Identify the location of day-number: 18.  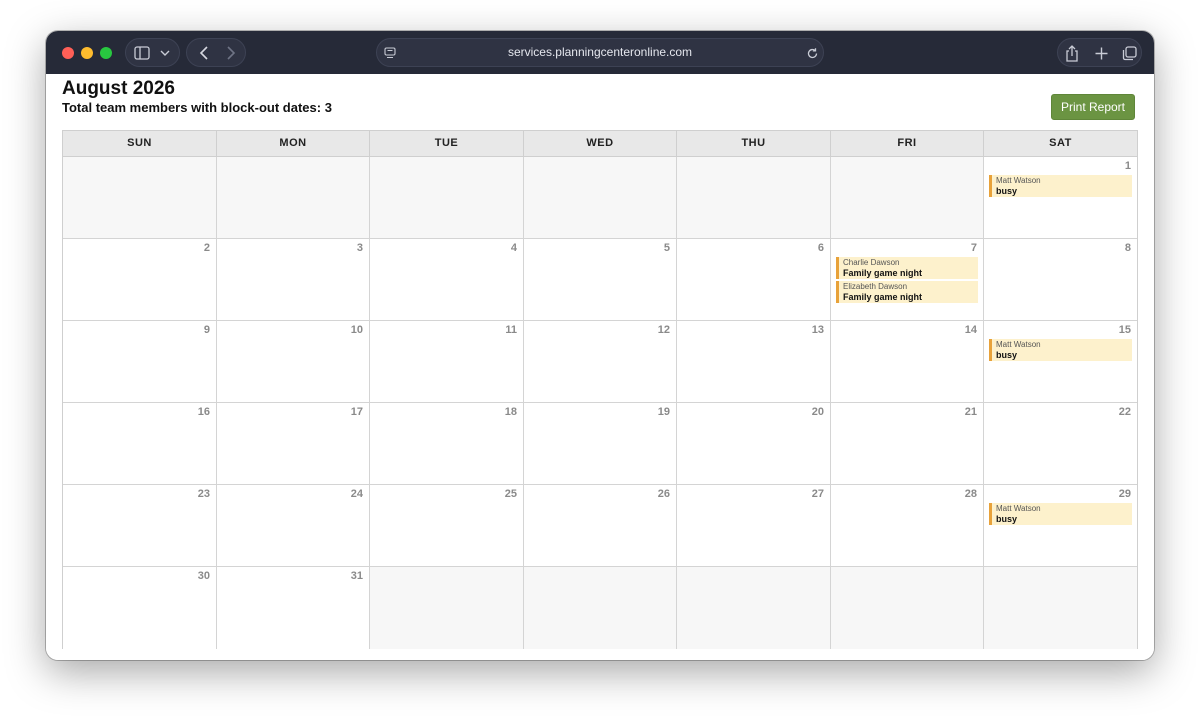
(510, 412).